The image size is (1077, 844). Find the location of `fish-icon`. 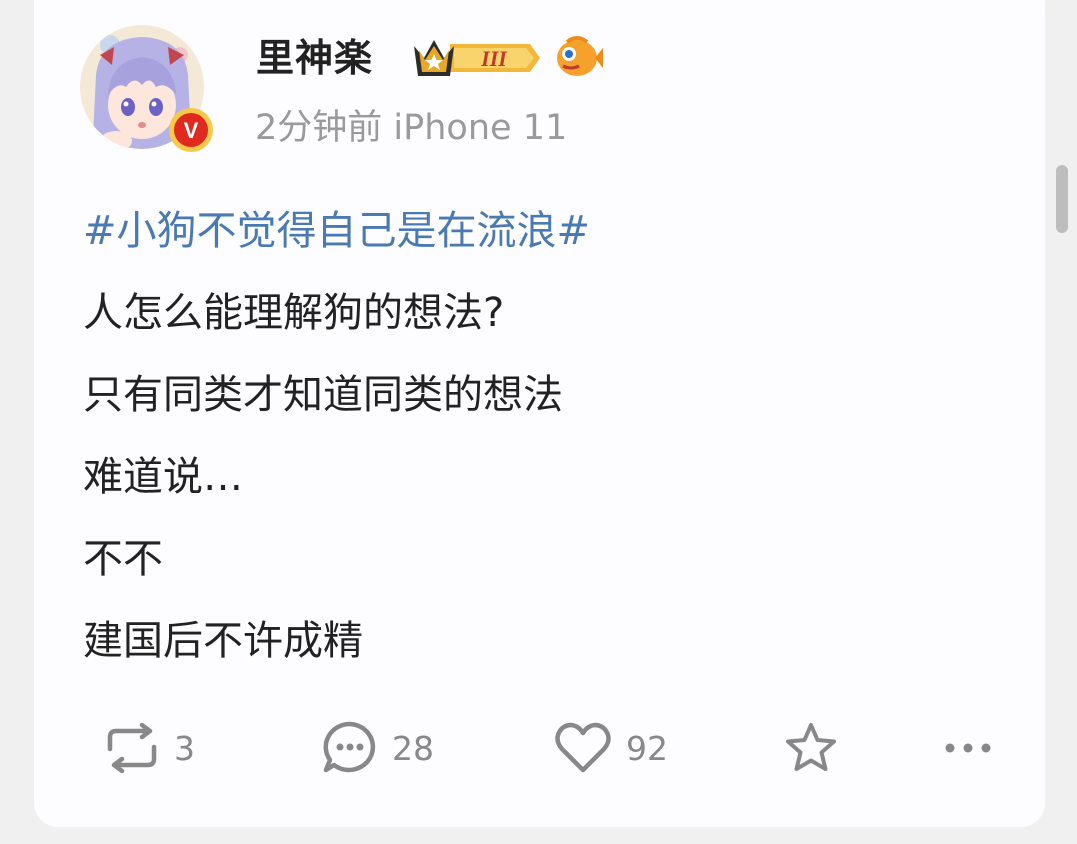

fish-icon is located at coordinates (580, 56).